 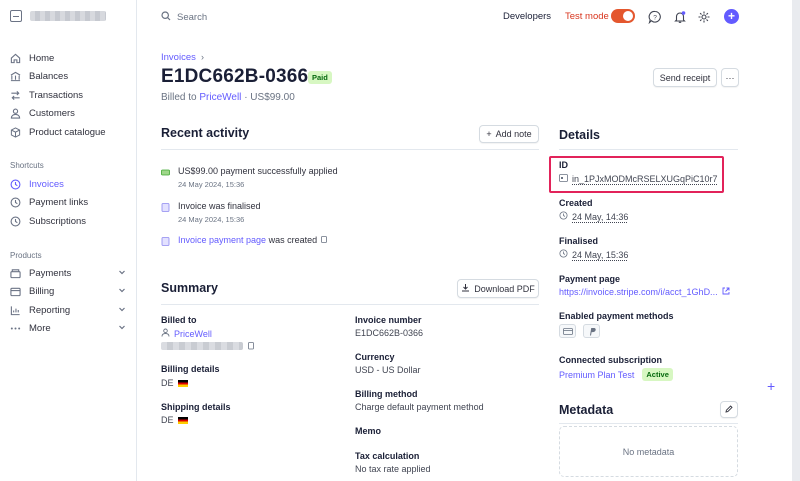 What do you see at coordinates (68, 328) in the screenshot?
I see `sidebar-item-more: More` at bounding box center [68, 328].